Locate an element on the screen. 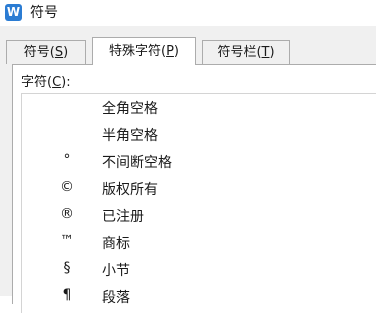 The image size is (376, 313). window-title: 符号 is located at coordinates (44, 13).